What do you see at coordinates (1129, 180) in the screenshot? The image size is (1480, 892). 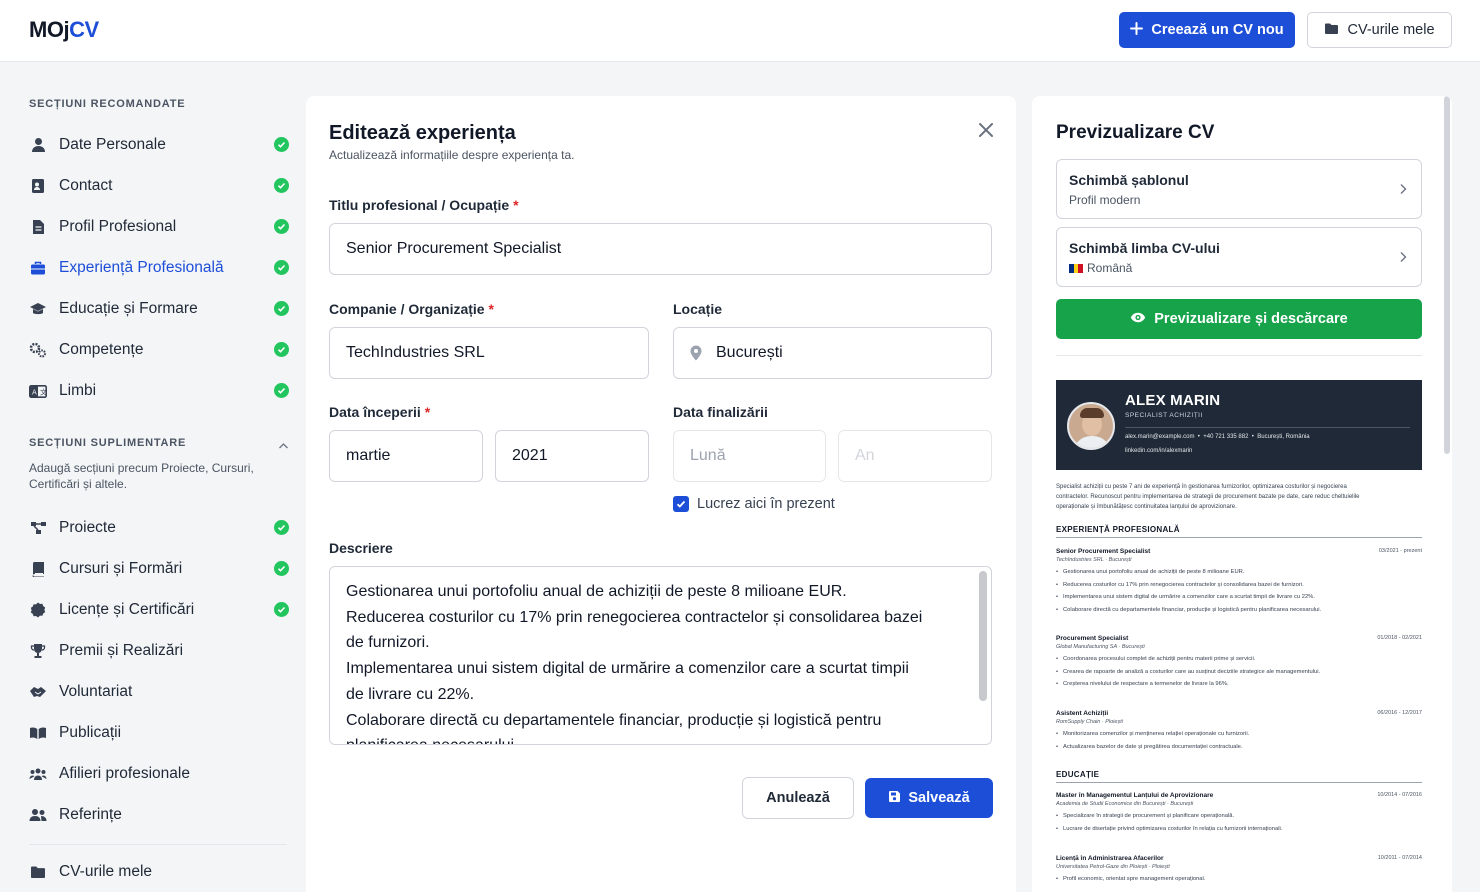 I see `change-template-title: Schimbă șablonul` at bounding box center [1129, 180].